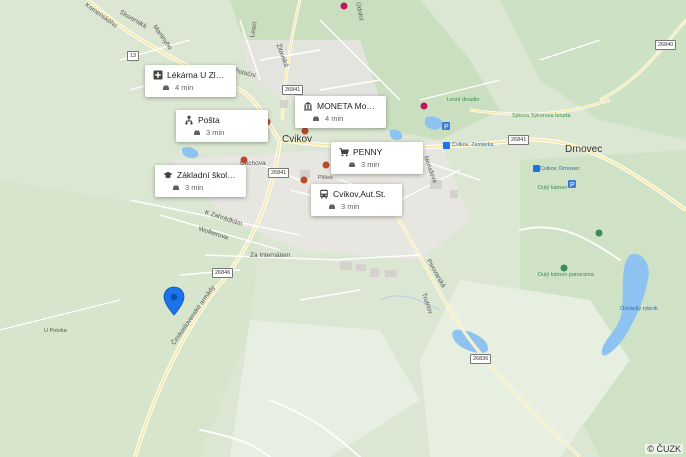 The width and height of the screenshot is (686, 457). Describe the element at coordinates (463, 100) in the screenshot. I see `place-label: Lesní divadlo` at that location.